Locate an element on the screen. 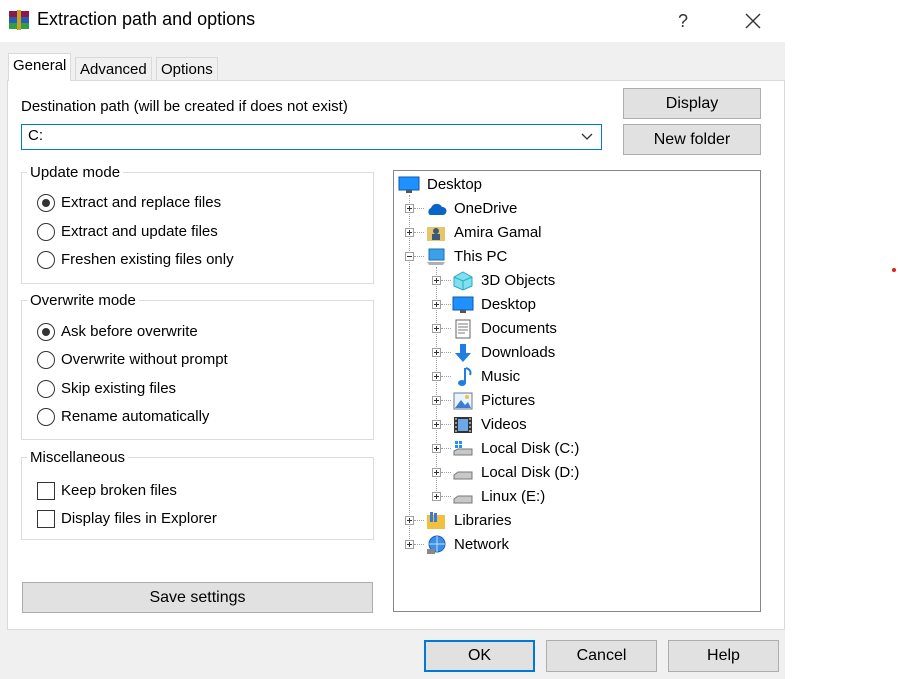 Image resolution: width=898 pixels, height=679 pixels. music-note-icon is located at coordinates (465, 376).